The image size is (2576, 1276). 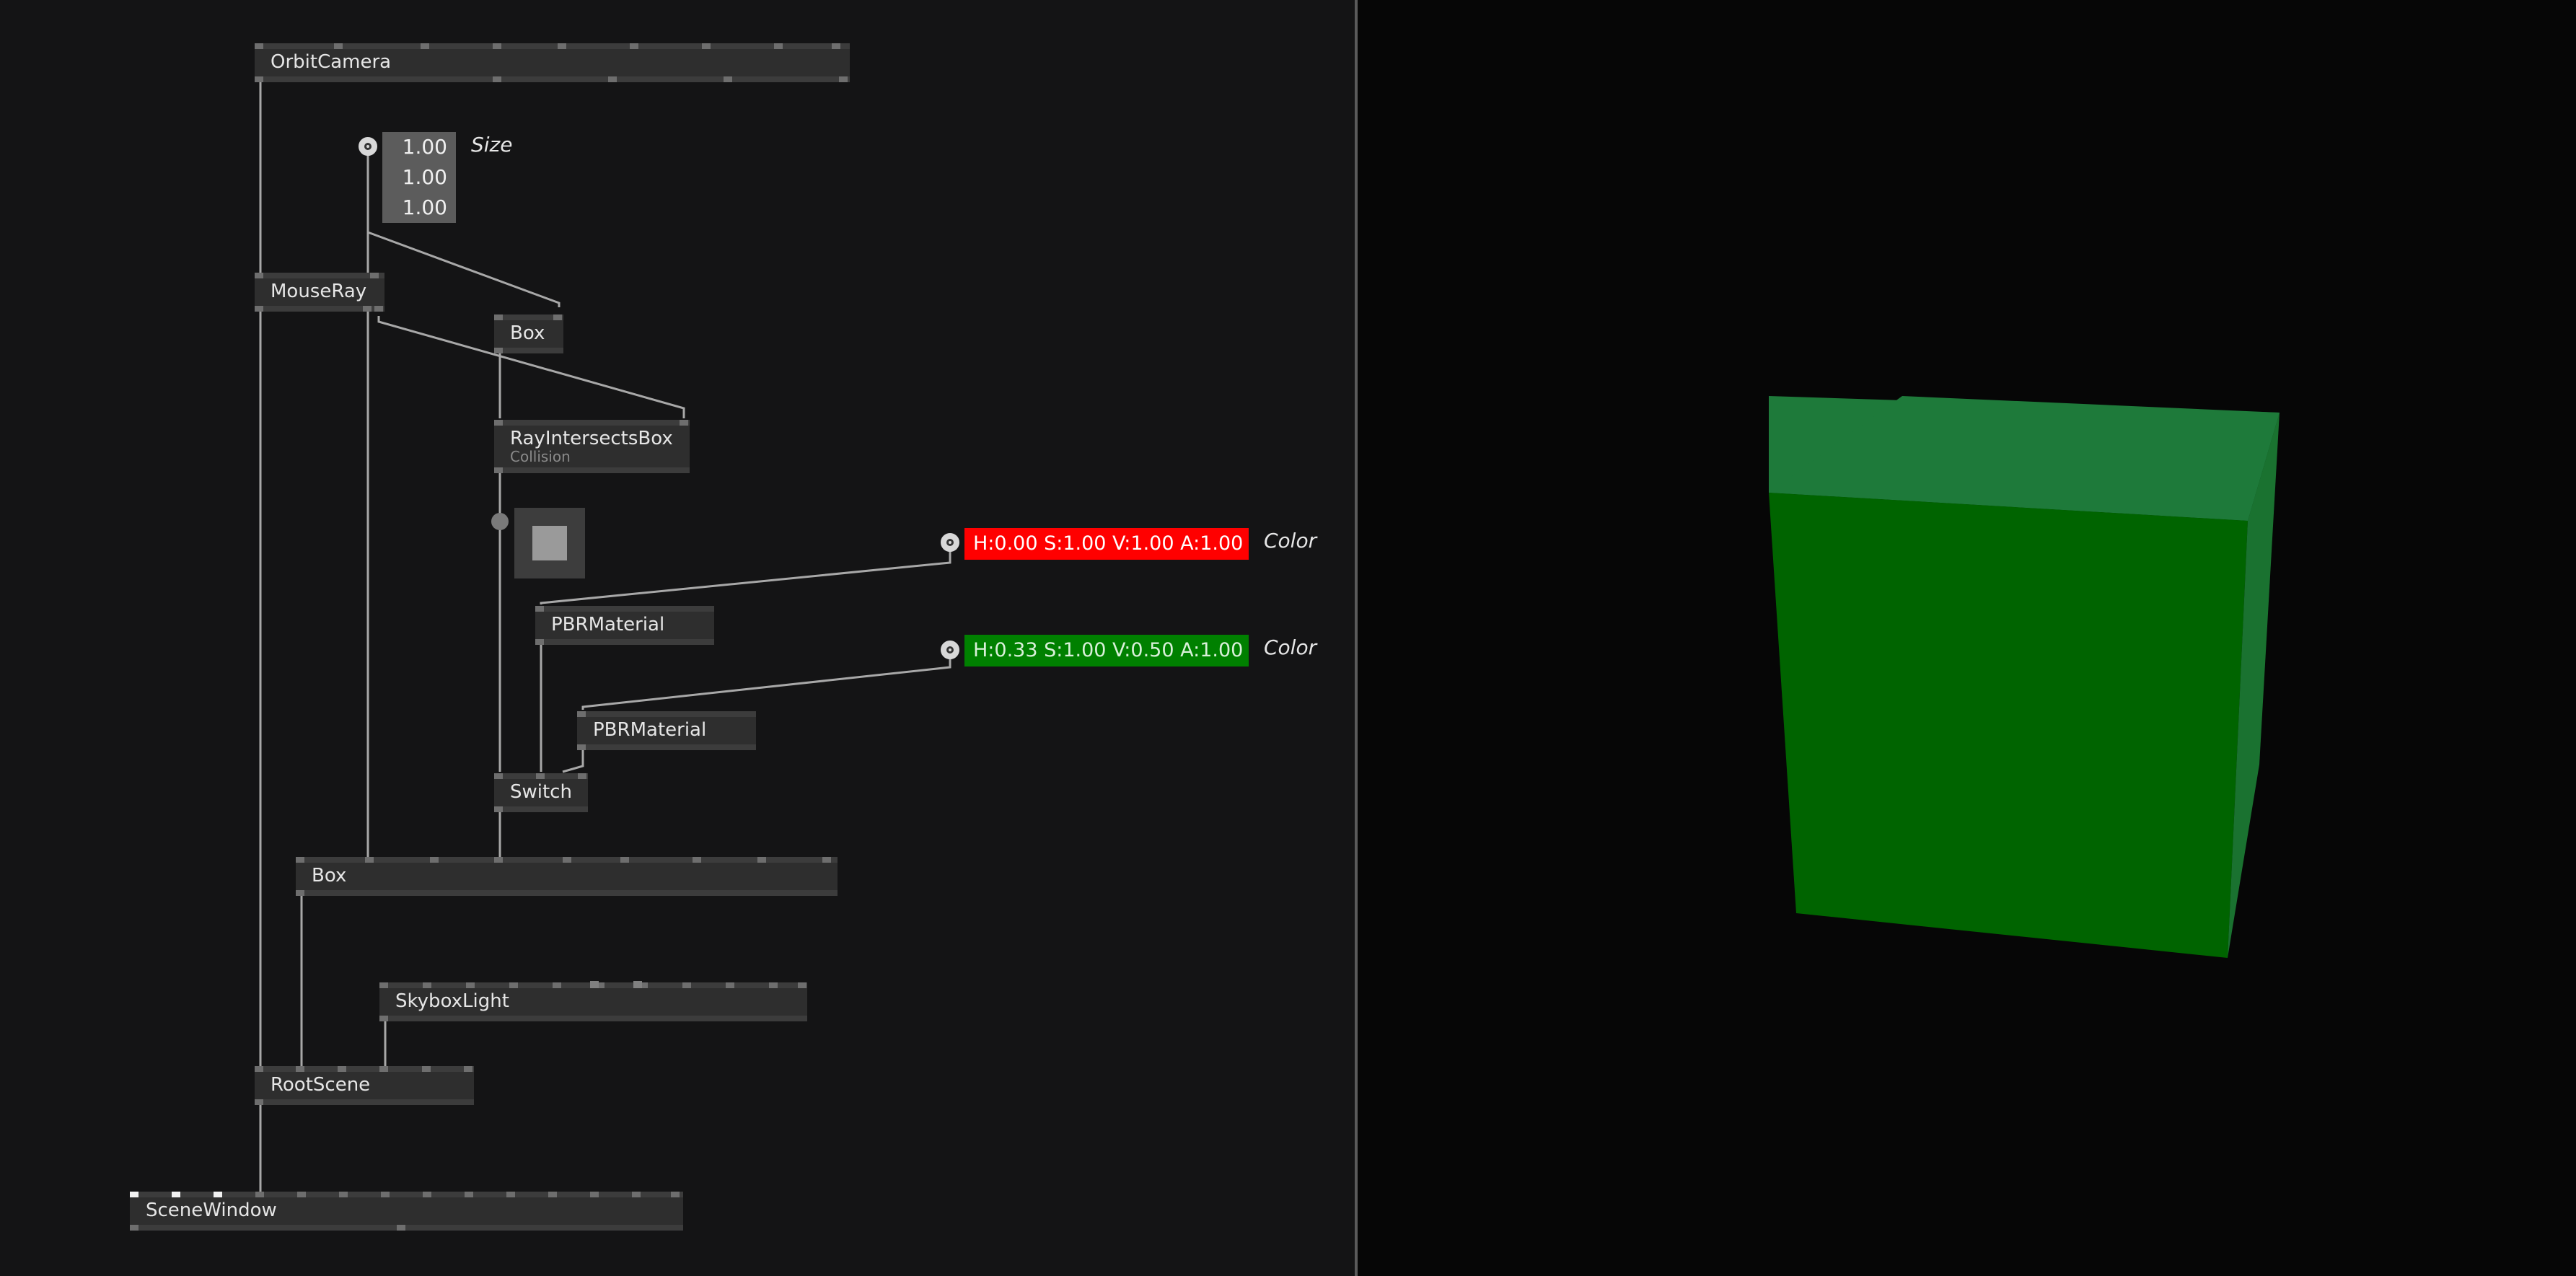 I want to click on node-box-geometry: Box, so click(x=528, y=333).